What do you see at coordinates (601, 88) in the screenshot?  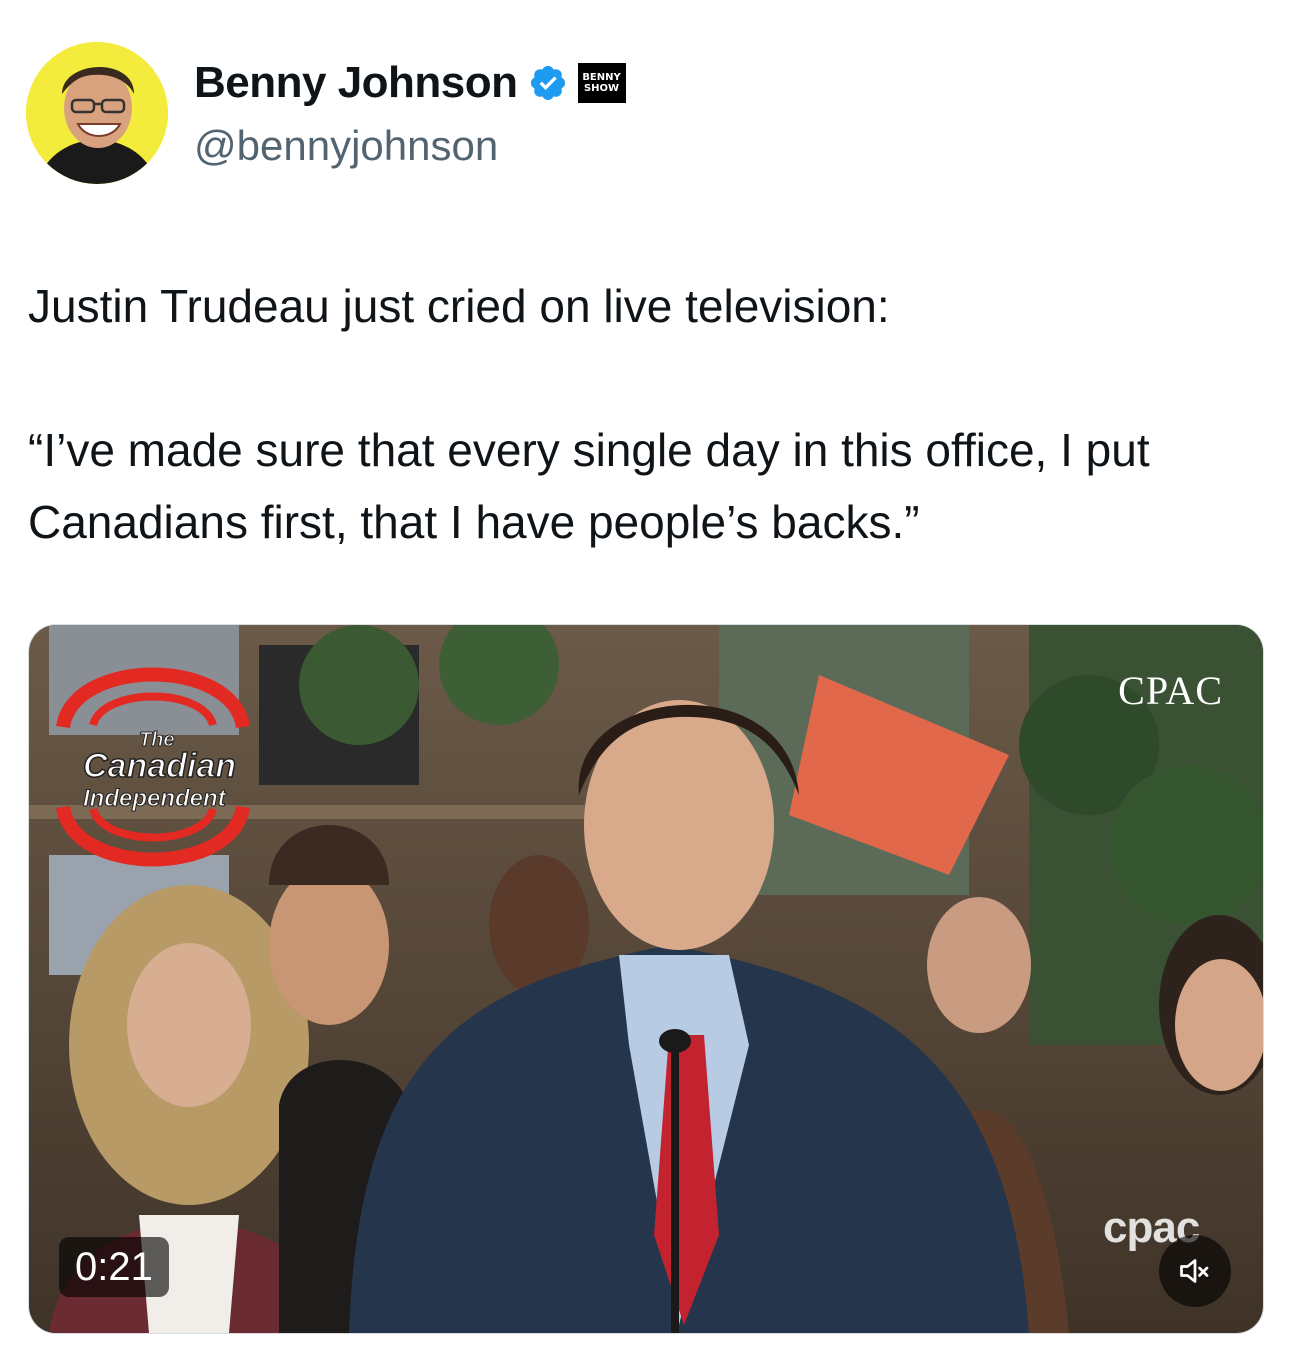 I see `affiliation-badge-line2: SHOW` at bounding box center [601, 88].